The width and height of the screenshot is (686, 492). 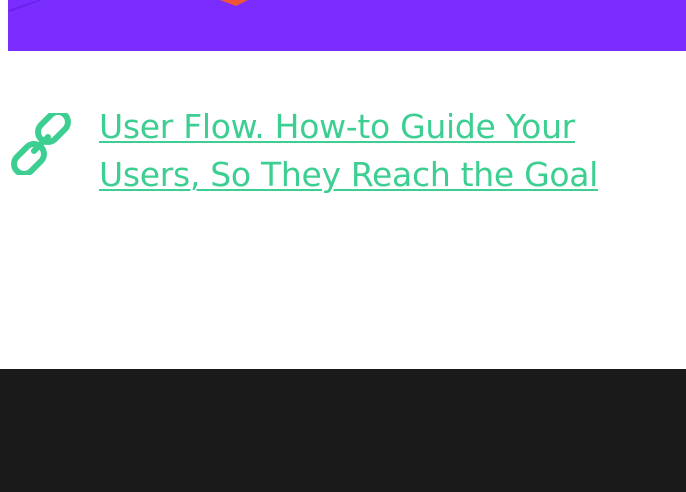 I want to click on hero-image, so click(x=347, y=25).